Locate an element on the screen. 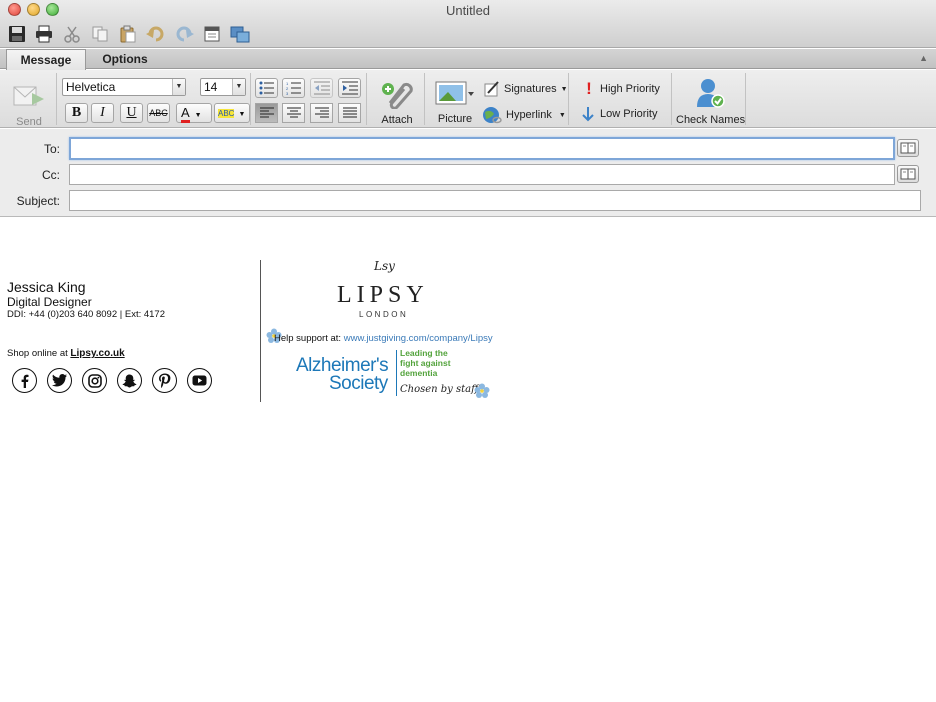  to-field is located at coordinates (482, 148).